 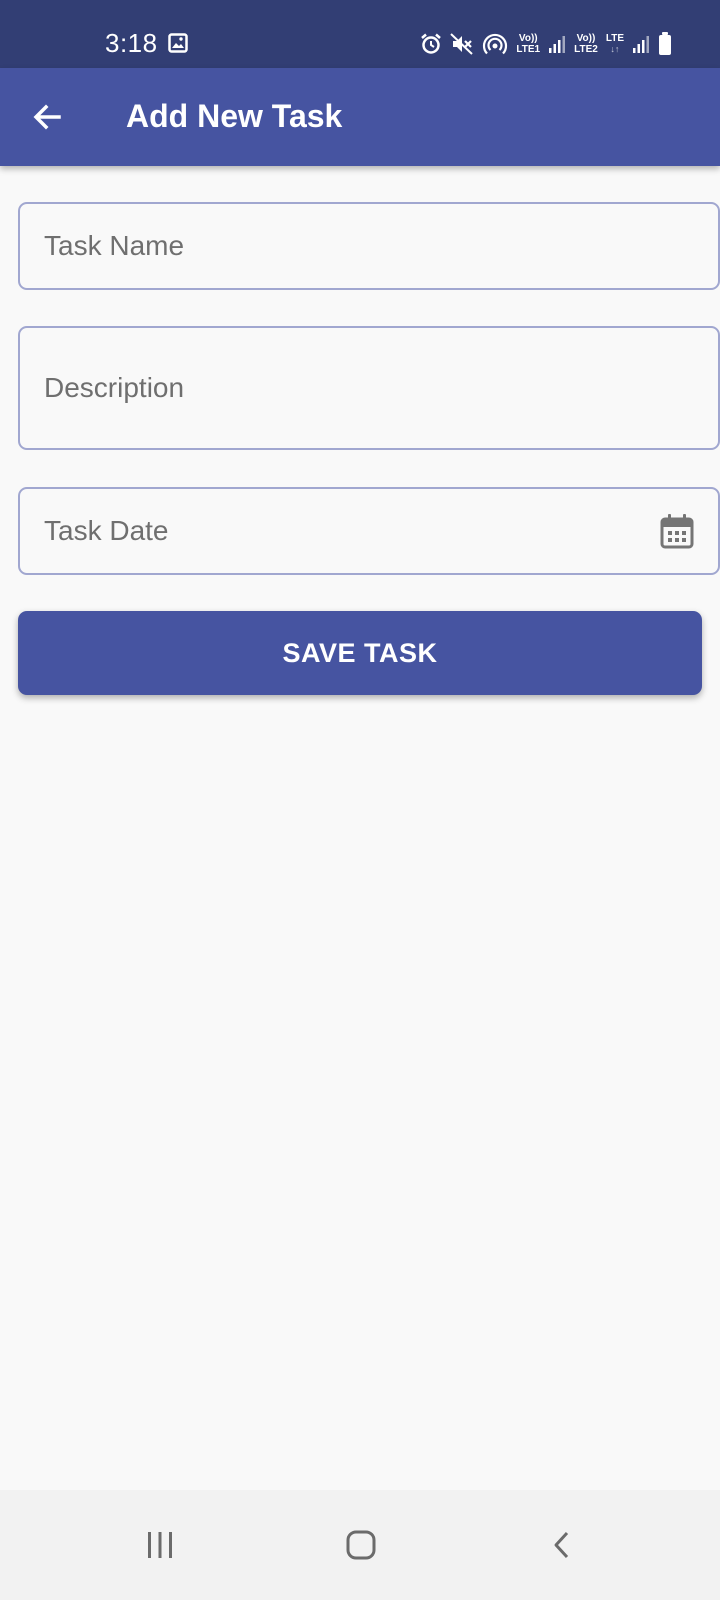 I want to click on app-bar: Add New Task, so click(x=360, y=117).